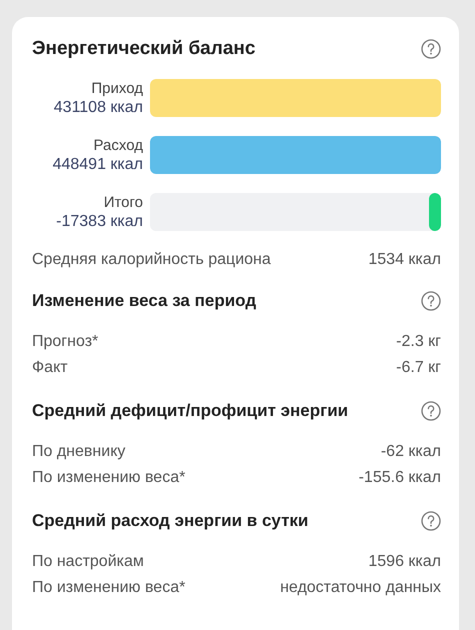 The width and height of the screenshot is (475, 630). What do you see at coordinates (190, 411) in the screenshot?
I see `section-title: Средний дефицит/профицит энергии` at bounding box center [190, 411].